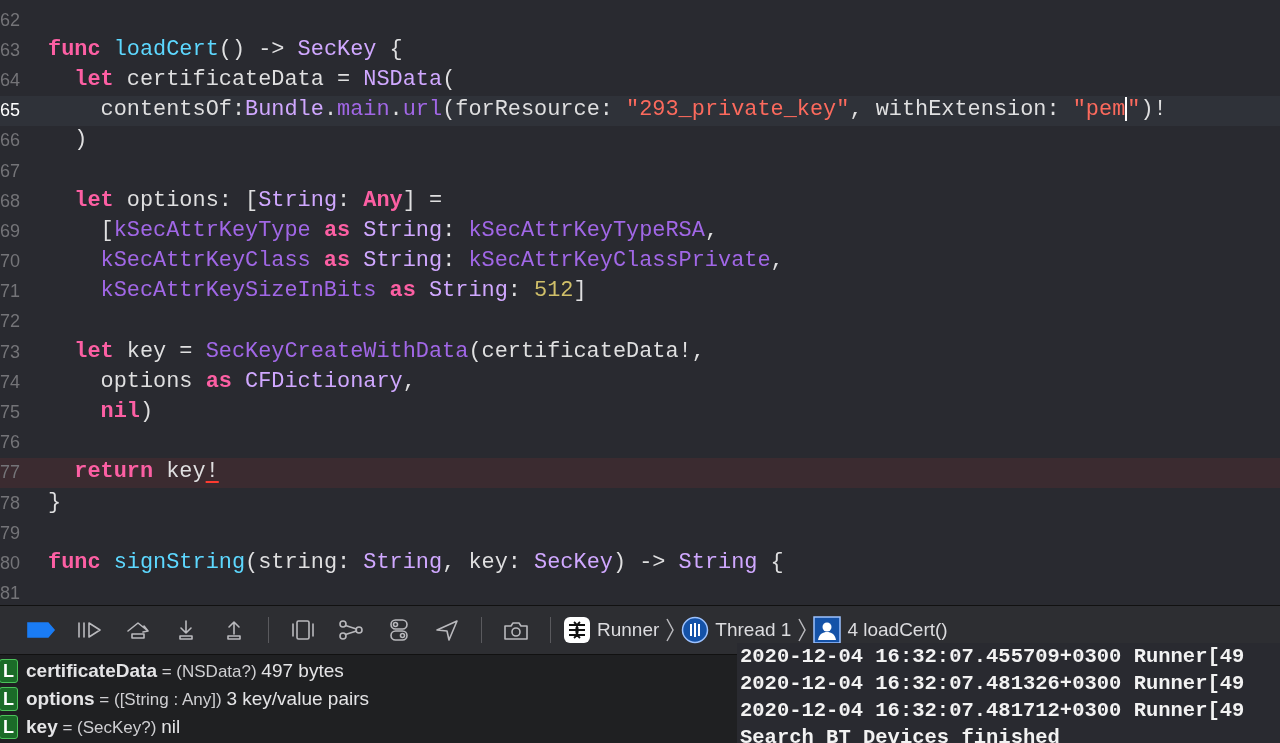 Image resolution: width=1280 pixels, height=743 pixels. Describe the element at coordinates (257, 381) in the screenshot. I see `code-line: options as CFDictionary,` at that location.